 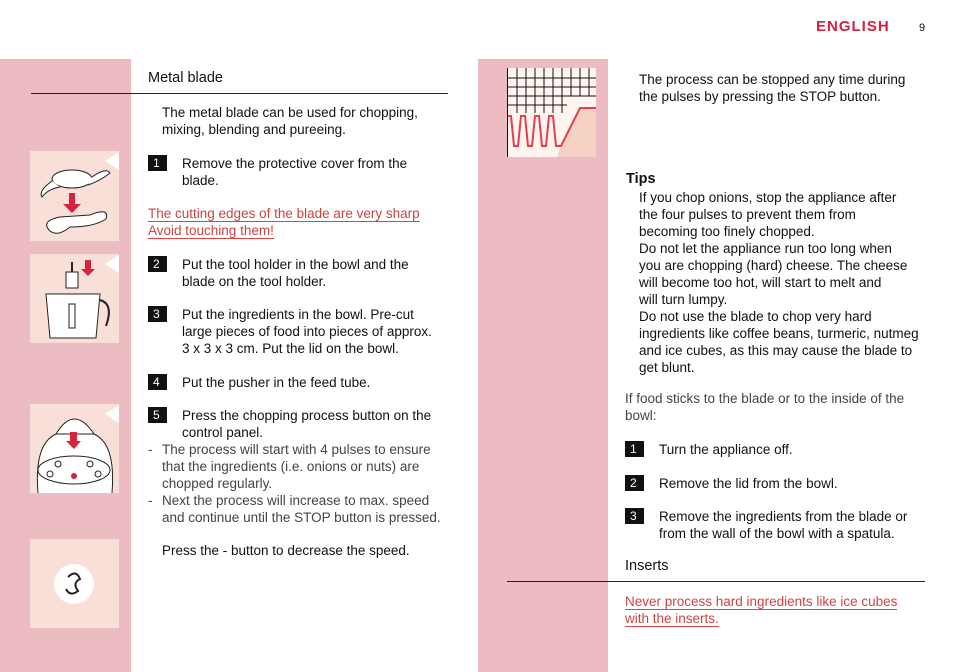 I want to click on text-line: Avoid touching them!, so click(x=211, y=231).